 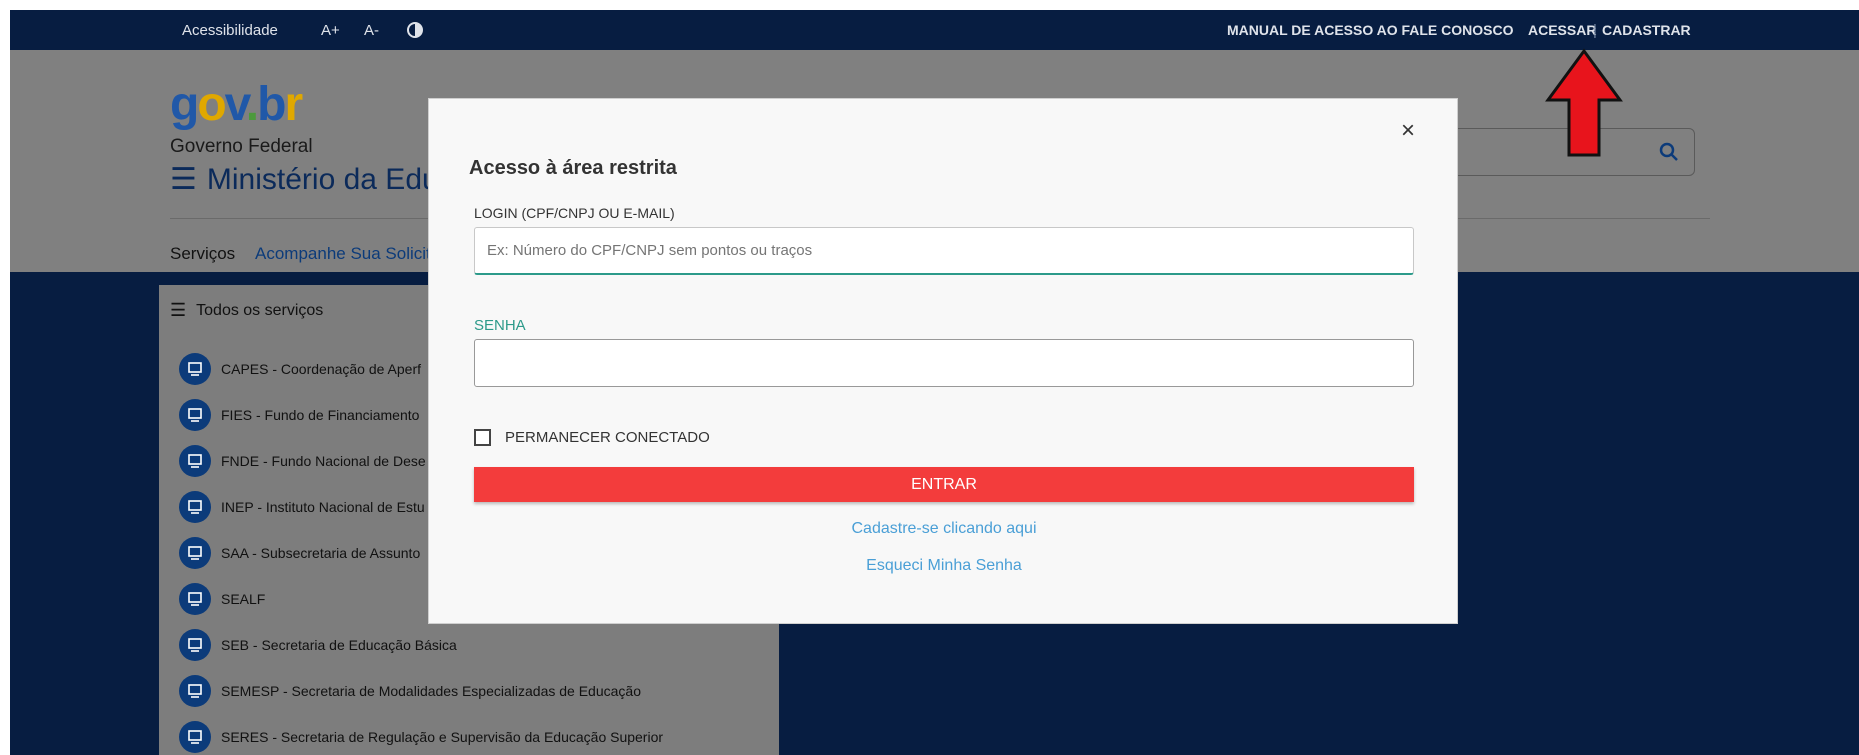 I want to click on list-item-label: FIES - Fundo de Financiamento, so click(x=320, y=415).